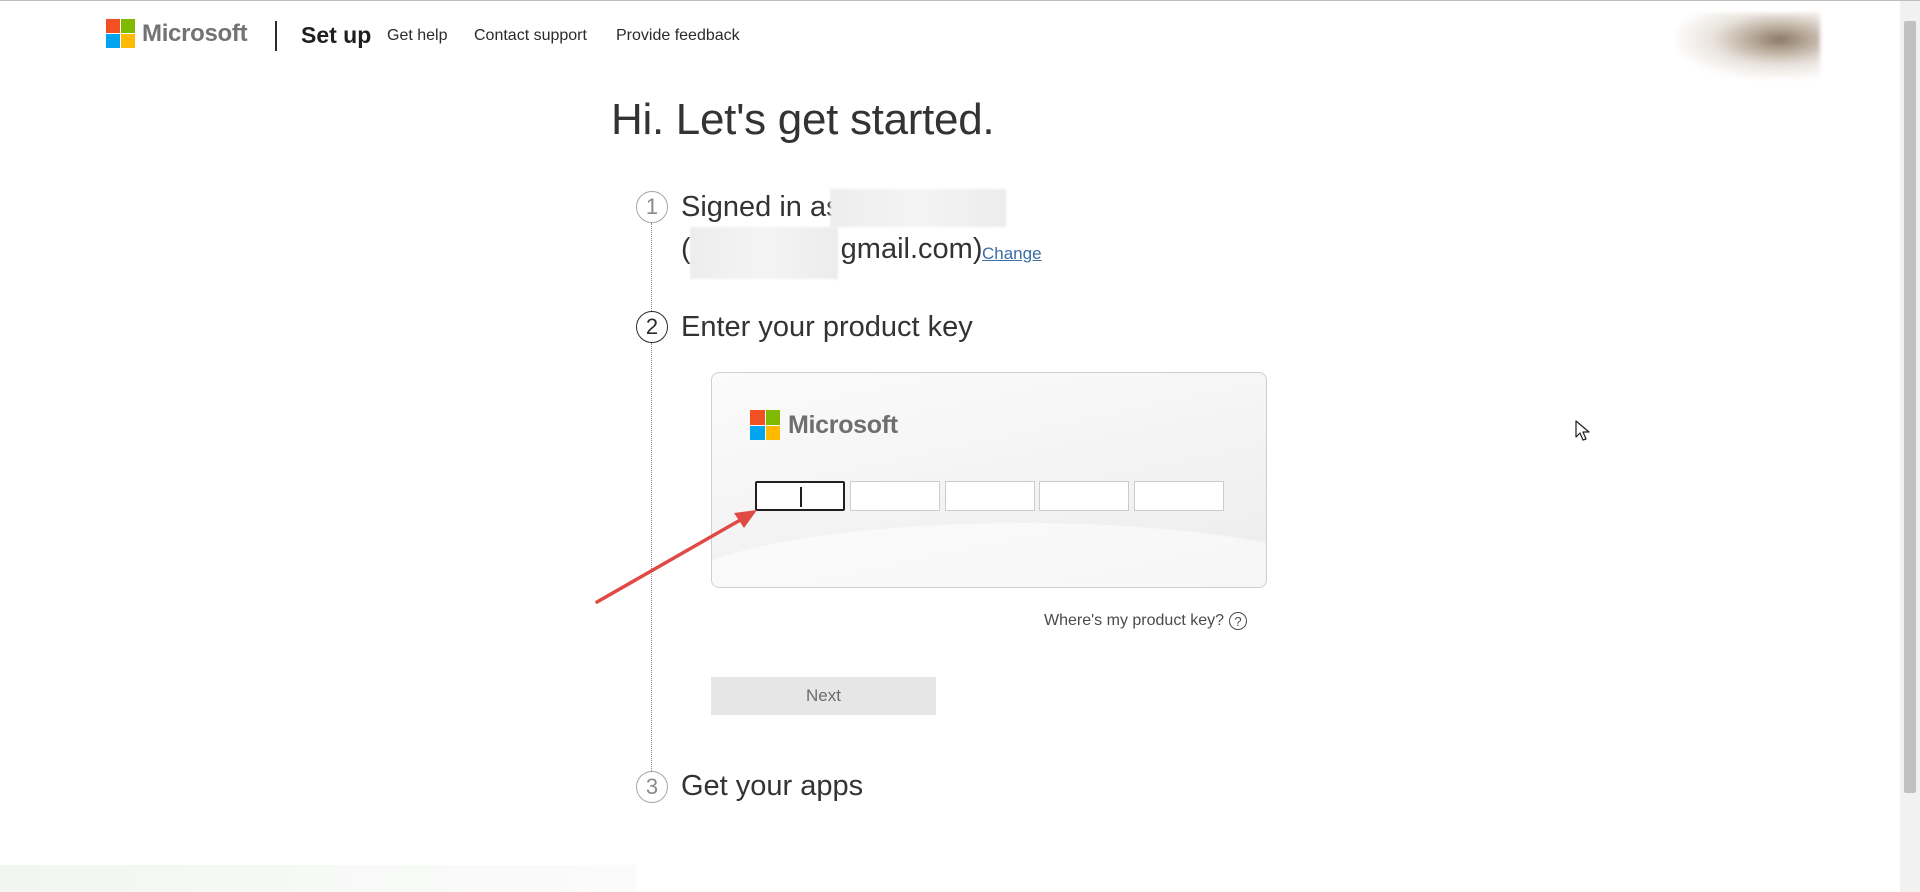  I want to click on card-microsoft-logo: Microsoft, so click(824, 425).